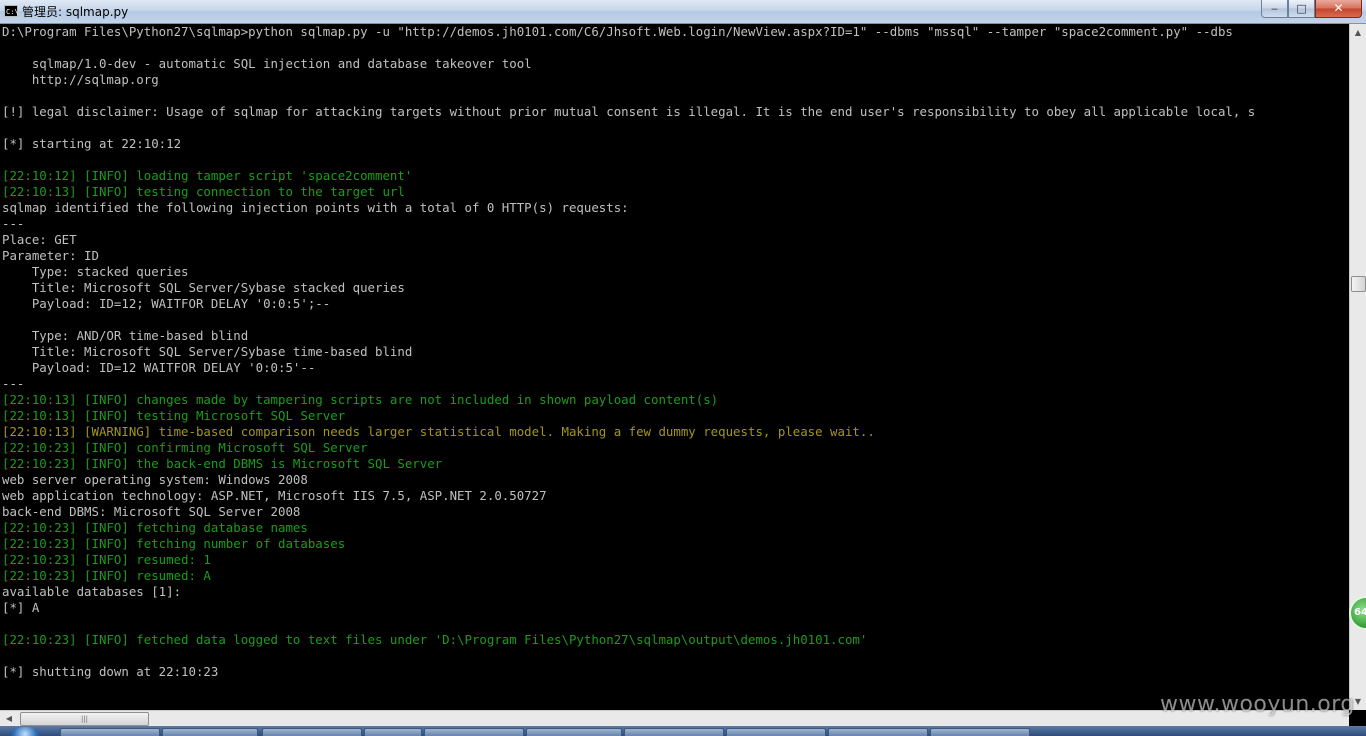 Image resolution: width=1366 pixels, height=736 pixels. I want to click on title-bar: C:\ 管理员: sqlmap.py ‒ □ ✕, so click(683, 12).